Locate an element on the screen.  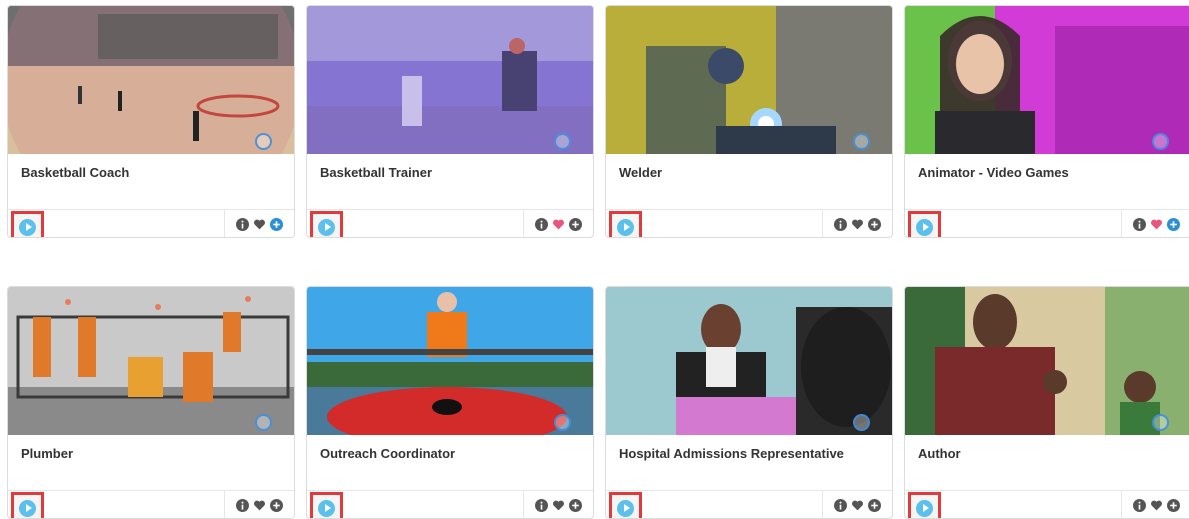
card-title: Welder is located at coordinates (641, 172).